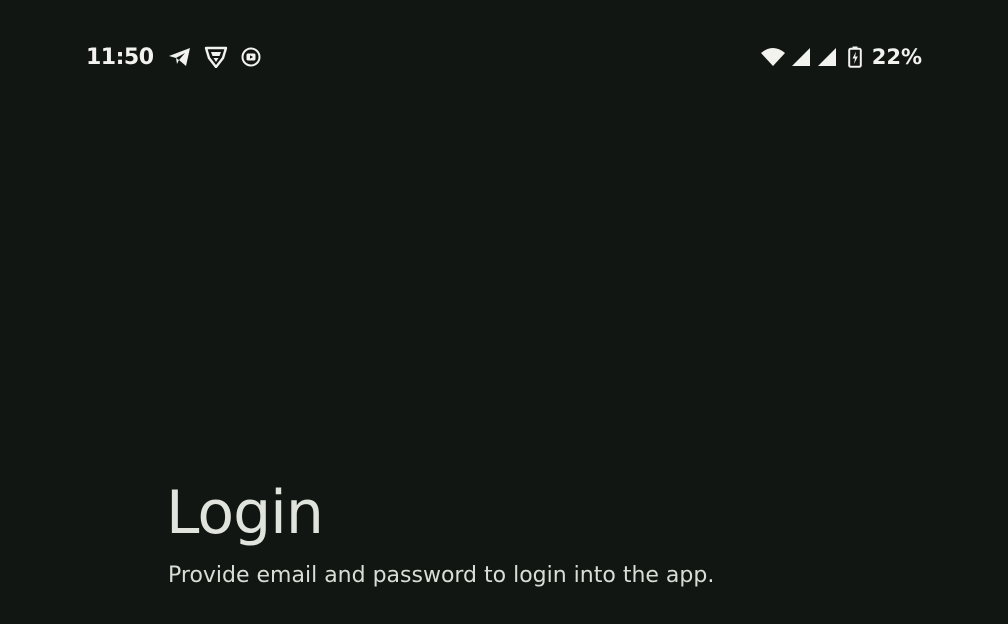 This screenshot has height=624, width=1008. I want to click on battery-percentage: 22%, so click(896, 57).